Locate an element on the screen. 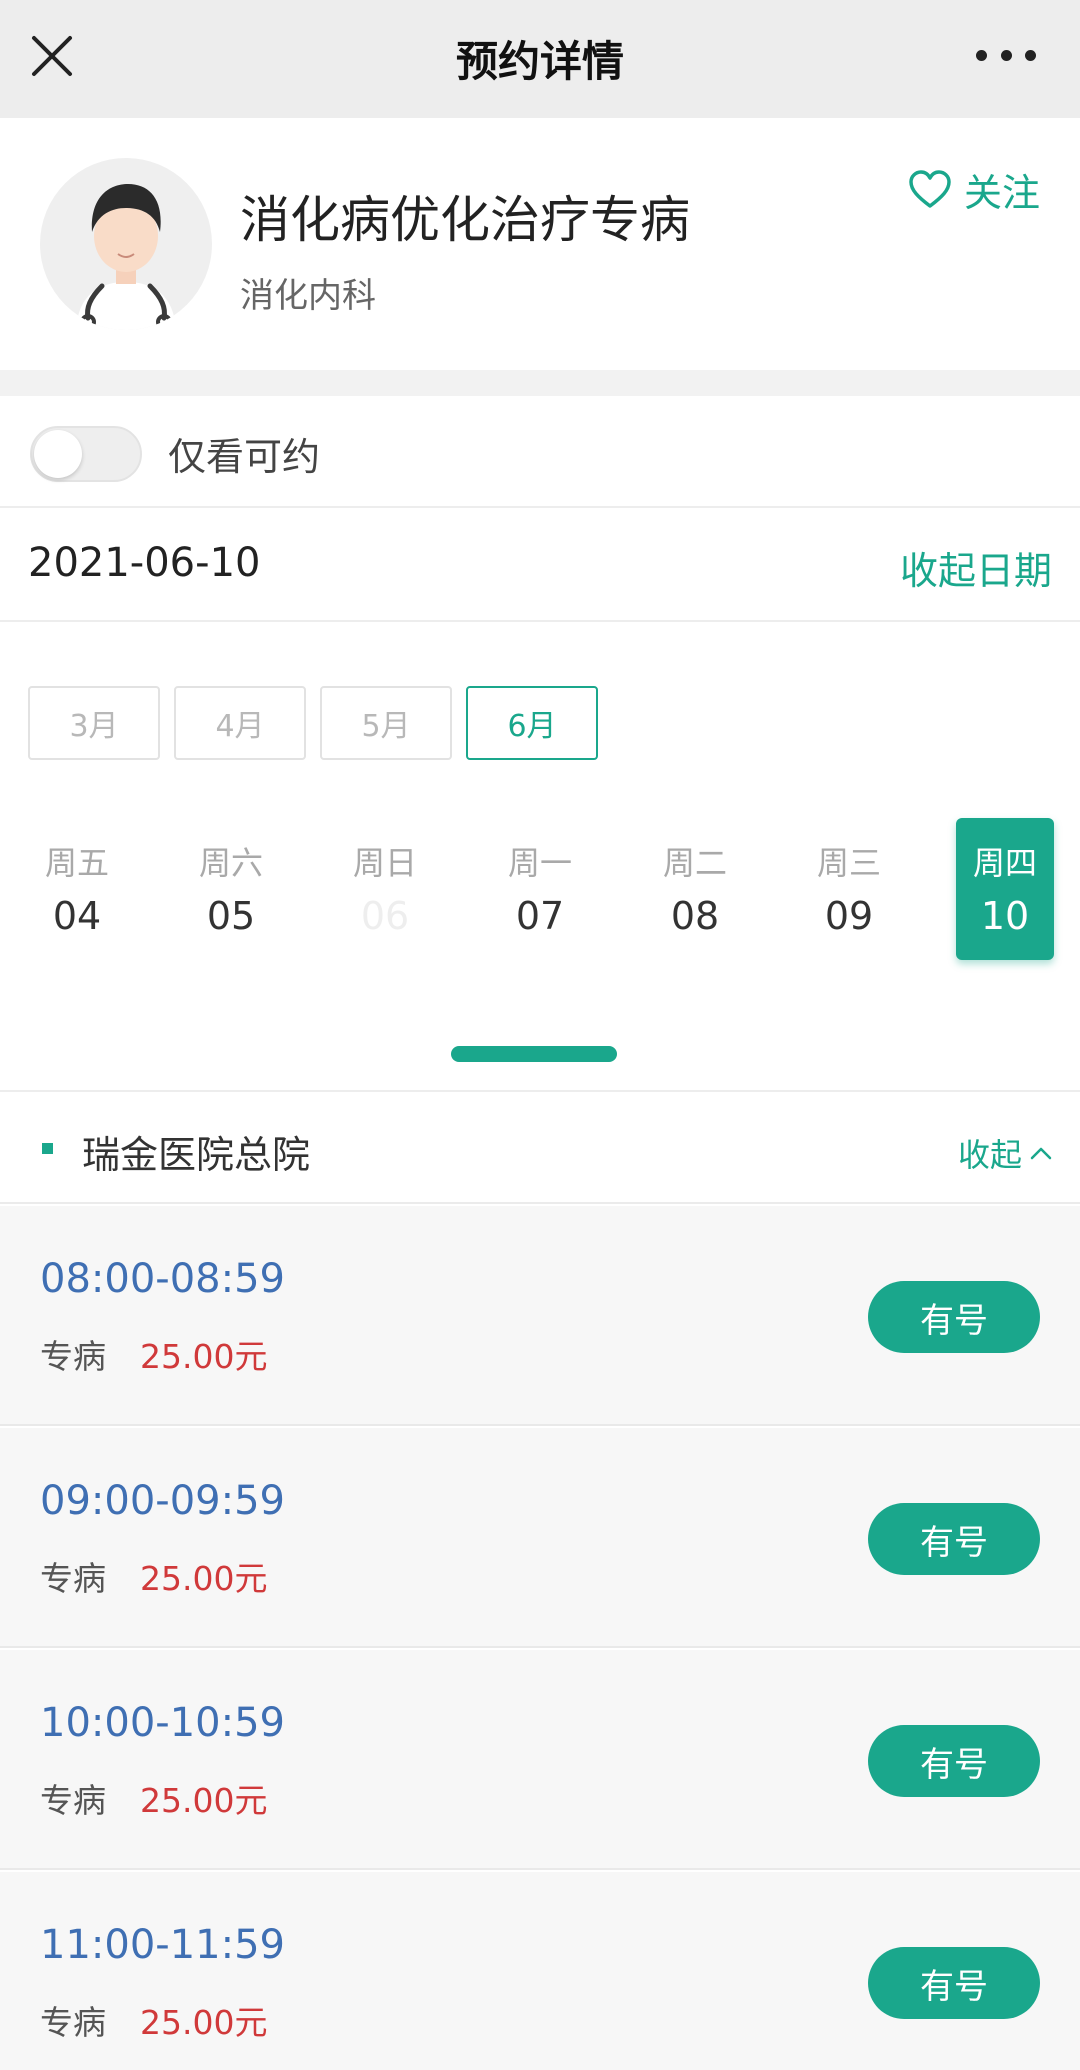 This screenshot has width=1080, height=2070. weekday-label: 周一 is located at coordinates (539, 863).